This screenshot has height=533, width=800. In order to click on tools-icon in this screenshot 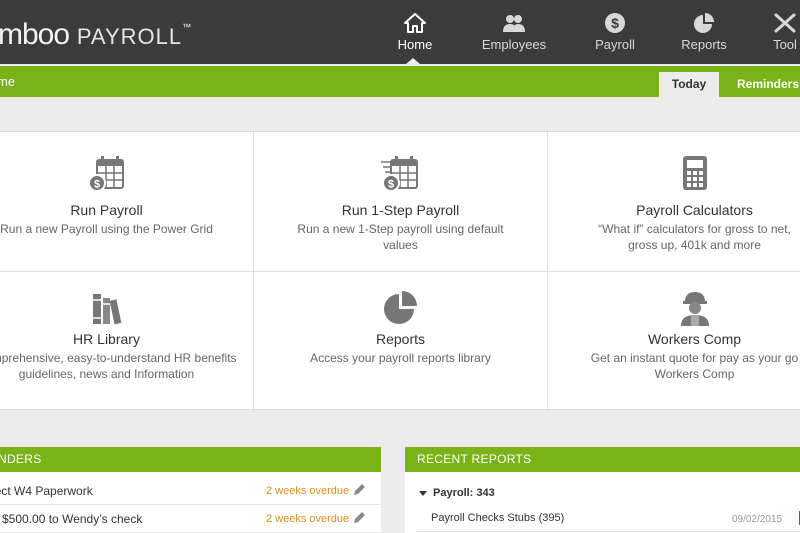, I will do `click(785, 23)`.